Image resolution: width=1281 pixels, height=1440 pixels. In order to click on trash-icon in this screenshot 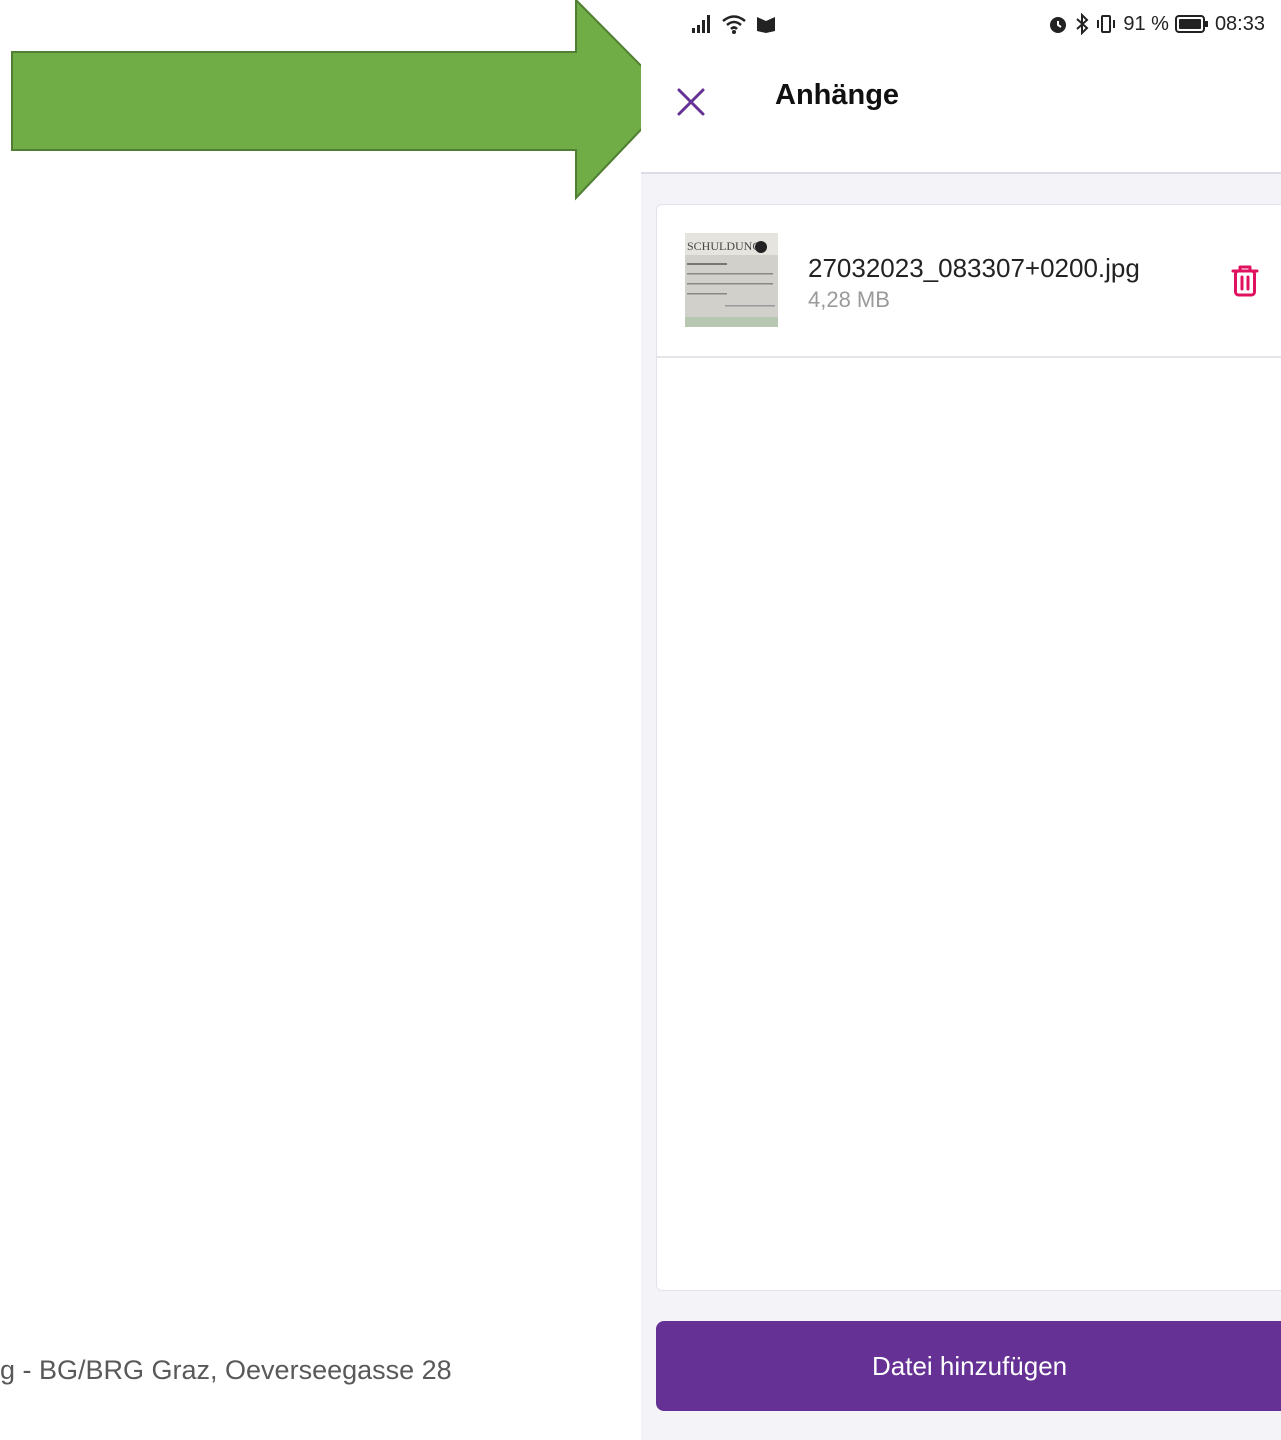, I will do `click(1245, 281)`.